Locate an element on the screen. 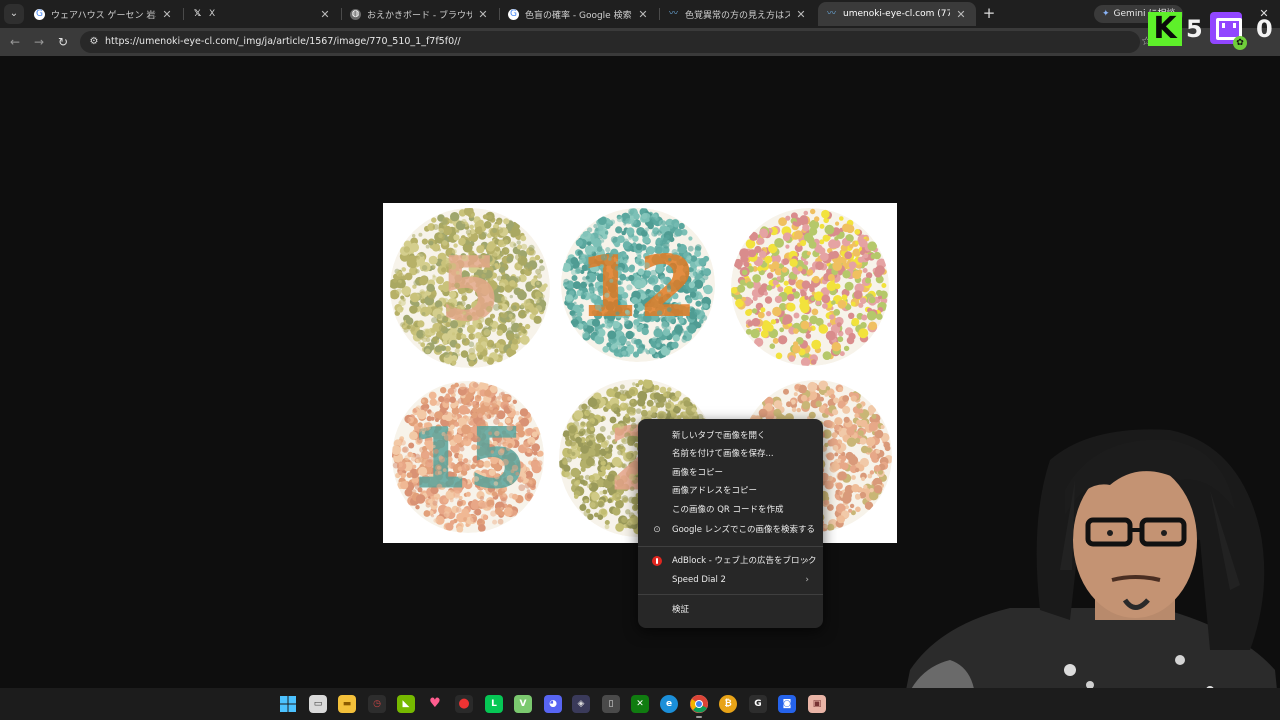 The image size is (1280, 720). x-logo-icon: 𝕏 is located at coordinates (197, 13).